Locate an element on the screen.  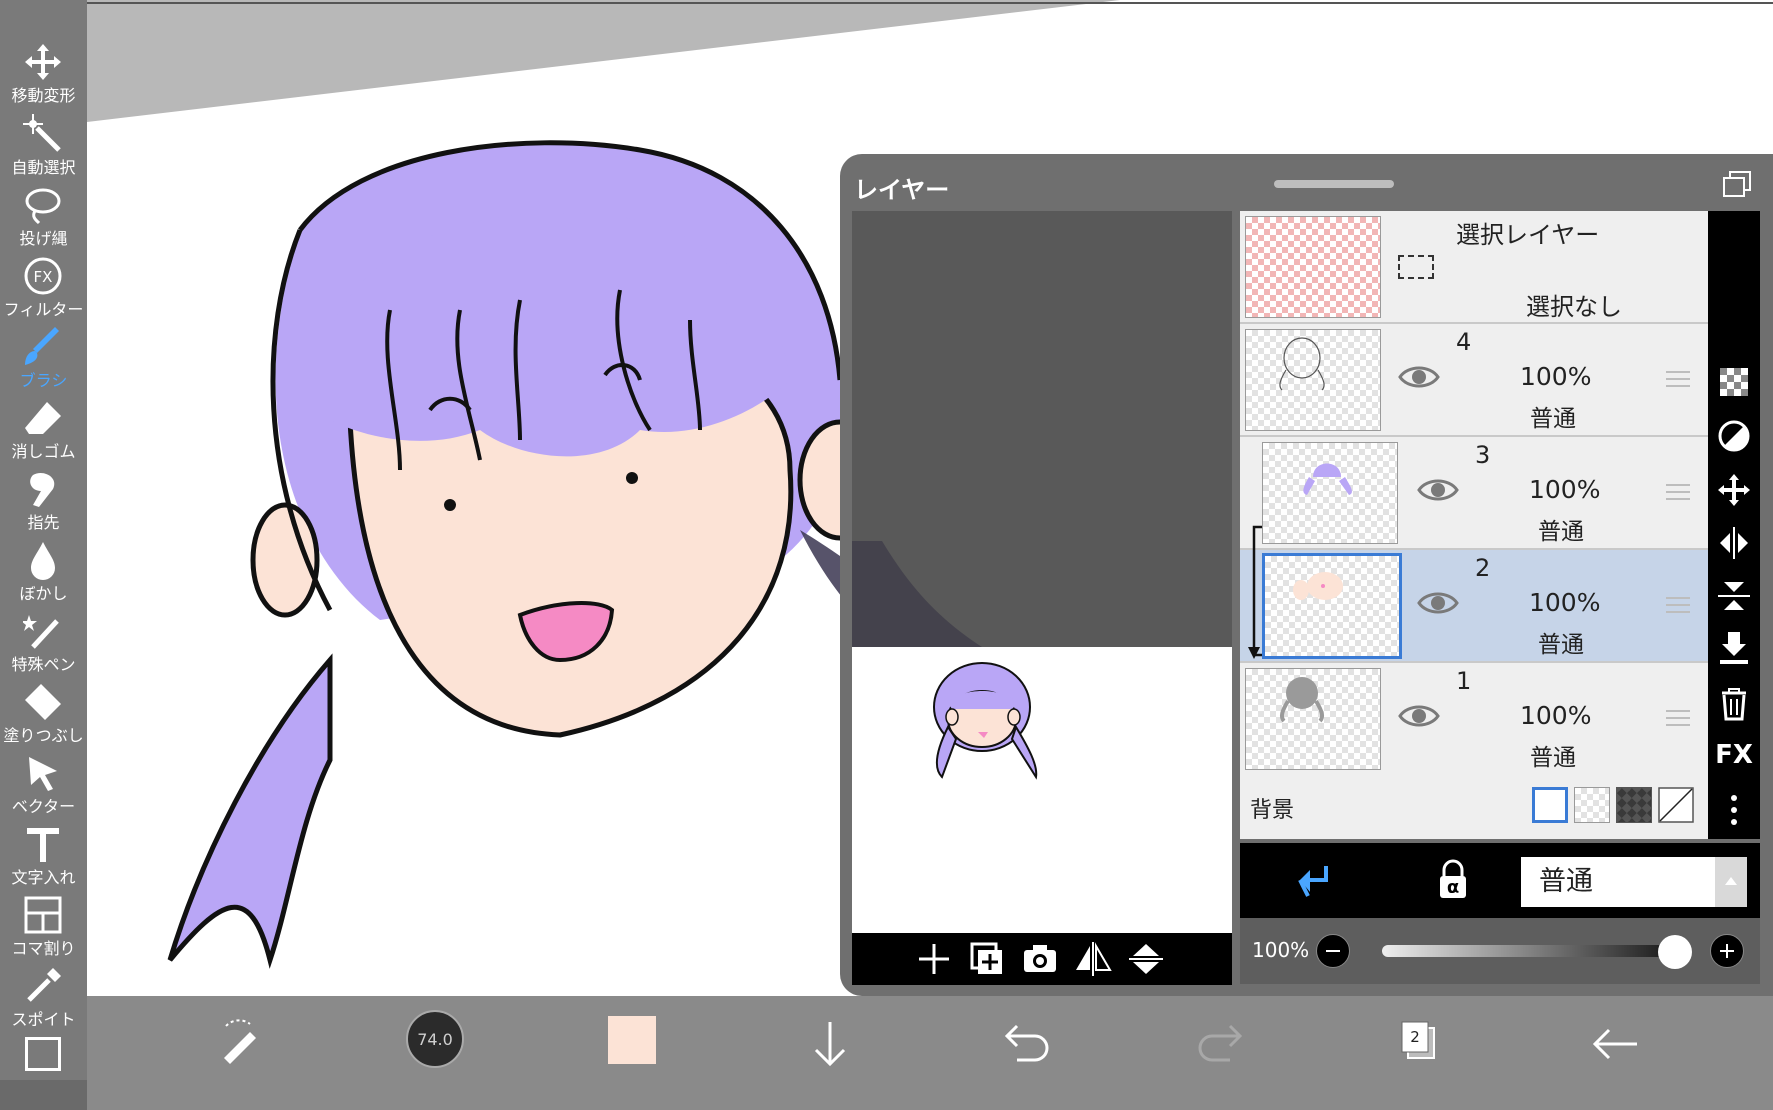
import-photo-button is located at coordinates (1040, 959).